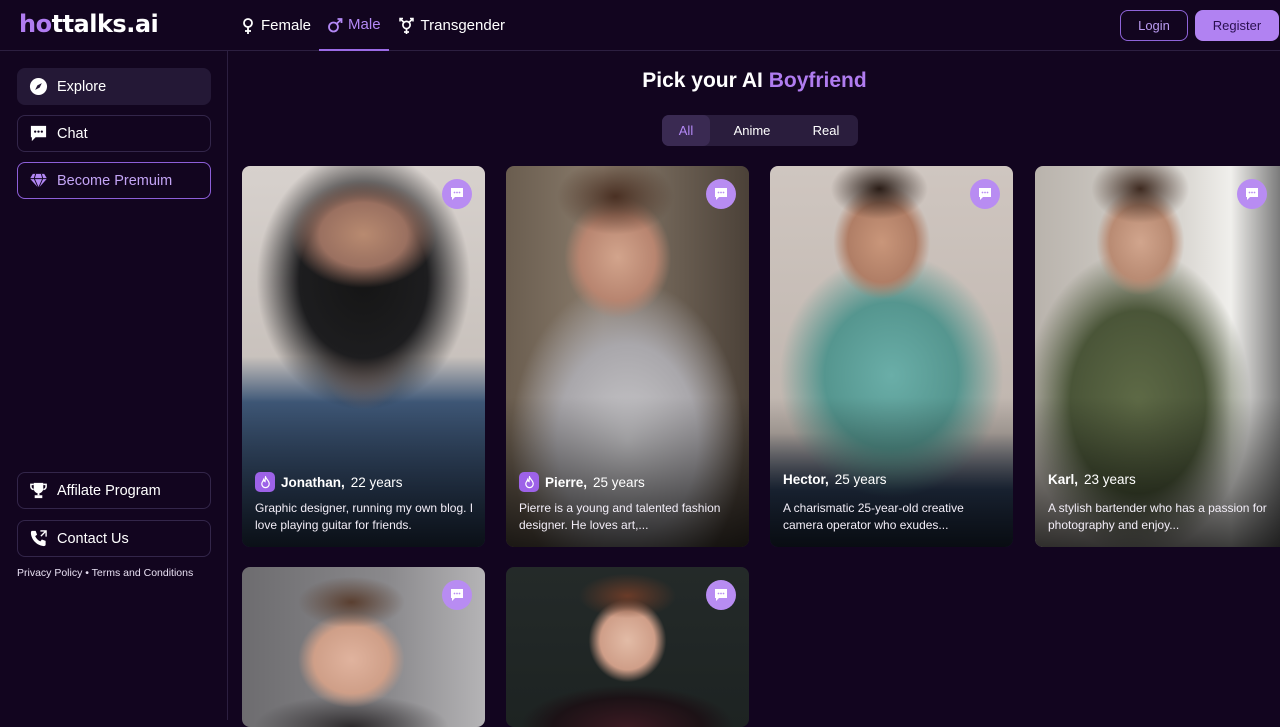 The width and height of the screenshot is (1280, 727). What do you see at coordinates (114, 86) in the screenshot?
I see `sidebar-item-explore: Explore` at bounding box center [114, 86].